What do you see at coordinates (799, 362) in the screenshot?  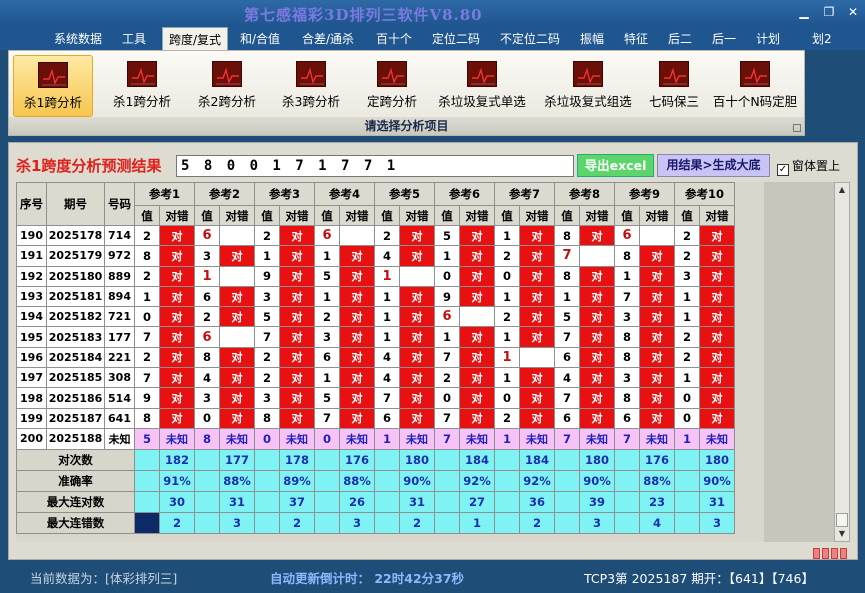 I see `grid-empty-area` at bounding box center [799, 362].